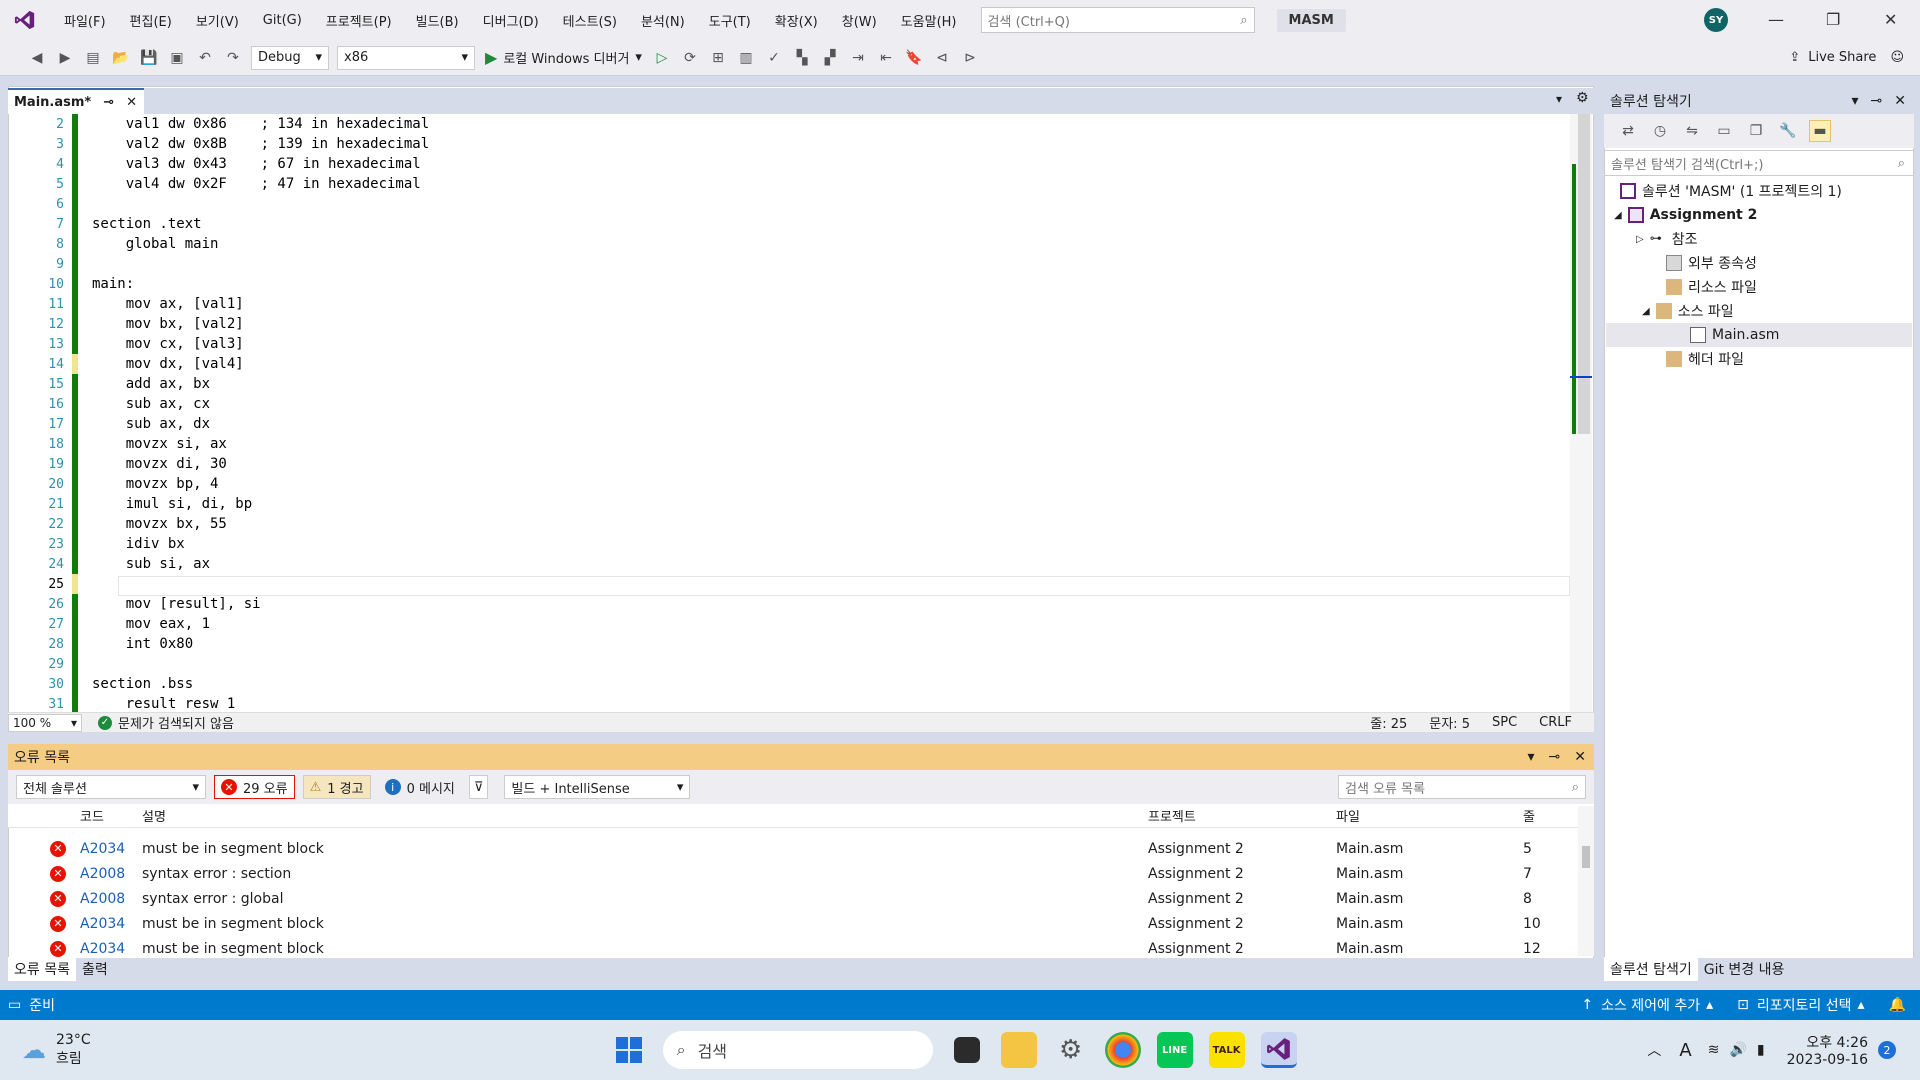 This screenshot has height=1080, width=1920. Describe the element at coordinates (802, 58) in the screenshot. I see `comment-icon: ▚` at that location.